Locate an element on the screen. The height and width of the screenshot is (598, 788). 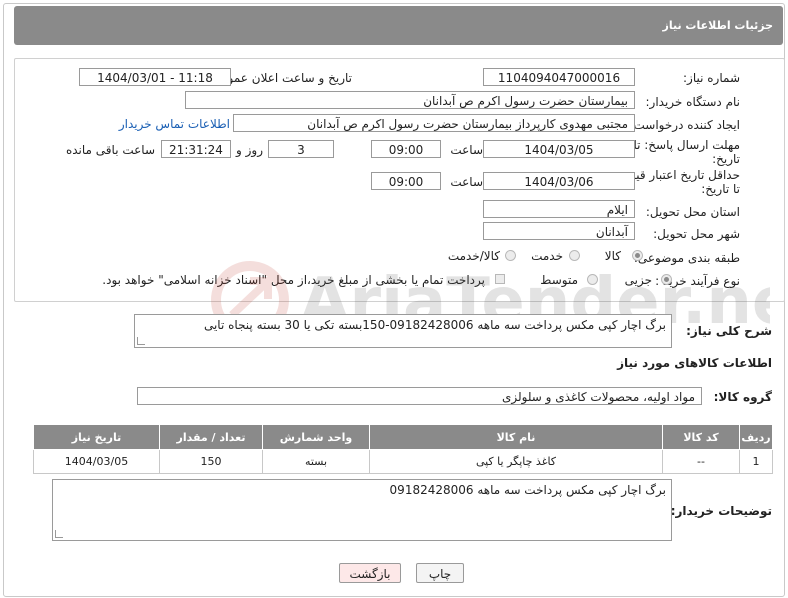
col-header-name: نام کالا is located at coordinates (516, 437).